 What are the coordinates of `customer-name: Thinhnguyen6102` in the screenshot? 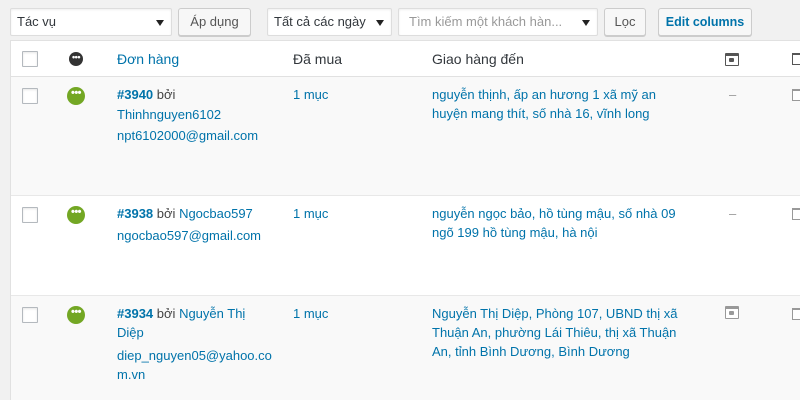 It's located at (169, 115).